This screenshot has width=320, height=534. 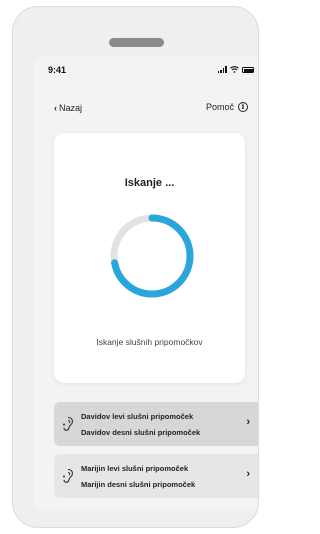 I want to click on search-status: Iskanje slušnih pripomočkov, so click(x=149, y=342).